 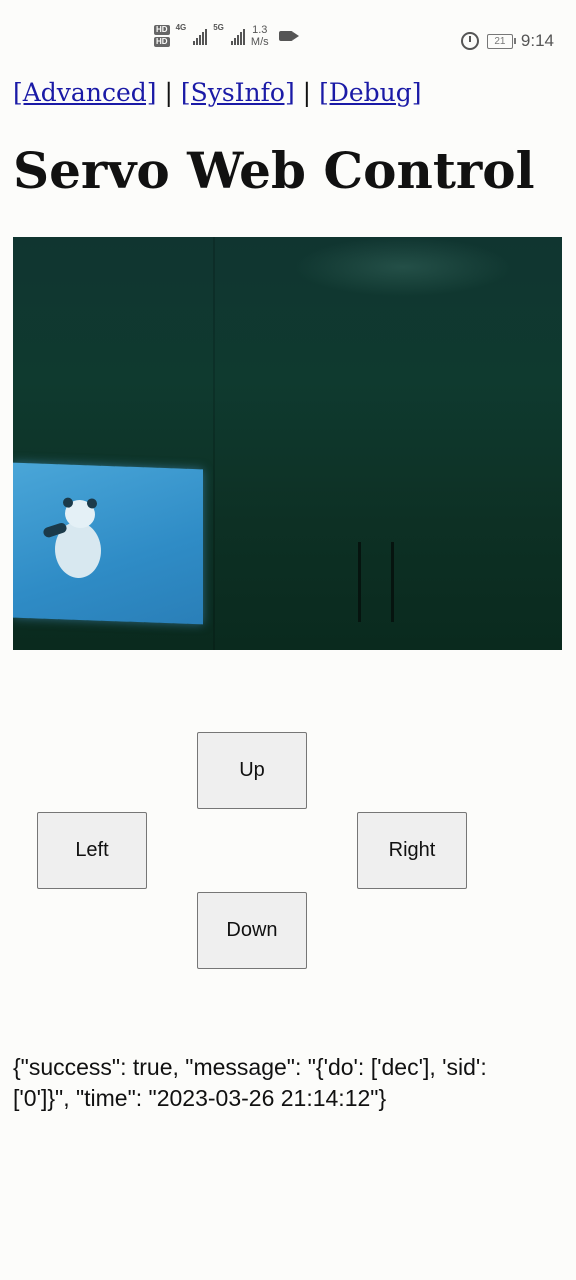 I want to click on alarm-icon, so click(x=469, y=41).